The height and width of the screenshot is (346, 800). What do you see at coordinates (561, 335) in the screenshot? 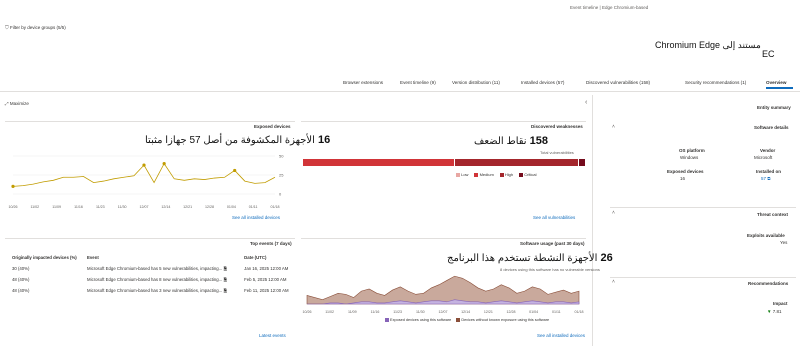
I see `see-all-installed-devices-link-2: See all installed devices` at bounding box center [561, 335].